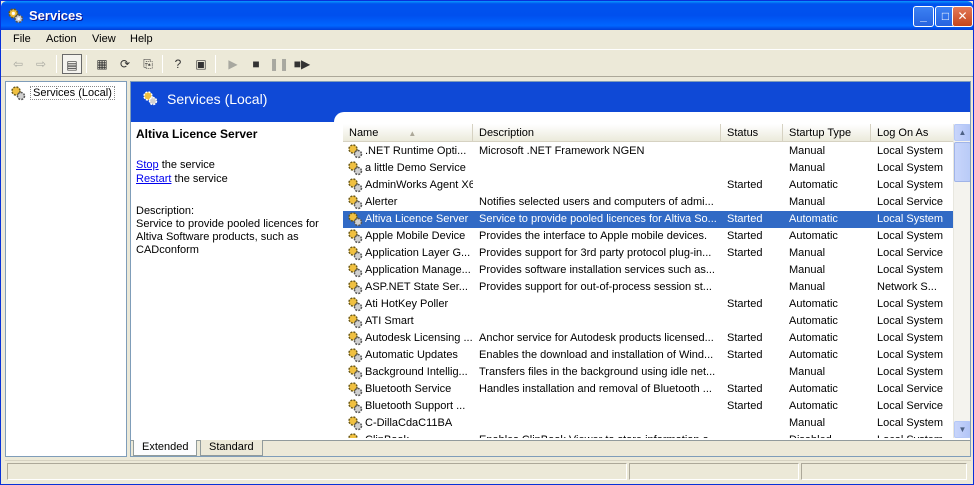 This screenshot has height=485, width=974. Describe the element at coordinates (381, 202) in the screenshot. I see `service-name-cell: Alerter` at that location.